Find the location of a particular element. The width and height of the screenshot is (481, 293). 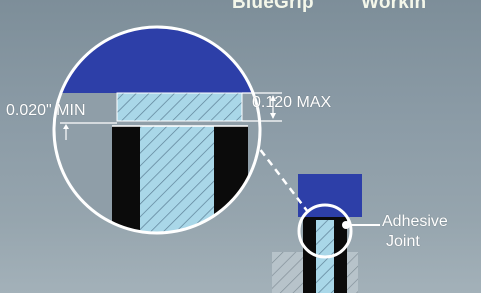

magnified-cap is located at coordinates (157, 60).